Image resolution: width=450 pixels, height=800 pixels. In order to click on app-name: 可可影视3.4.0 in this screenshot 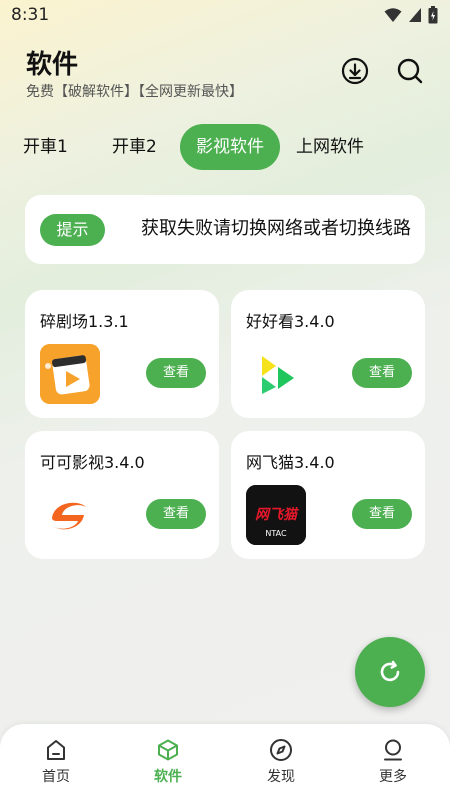, I will do `click(92, 462)`.